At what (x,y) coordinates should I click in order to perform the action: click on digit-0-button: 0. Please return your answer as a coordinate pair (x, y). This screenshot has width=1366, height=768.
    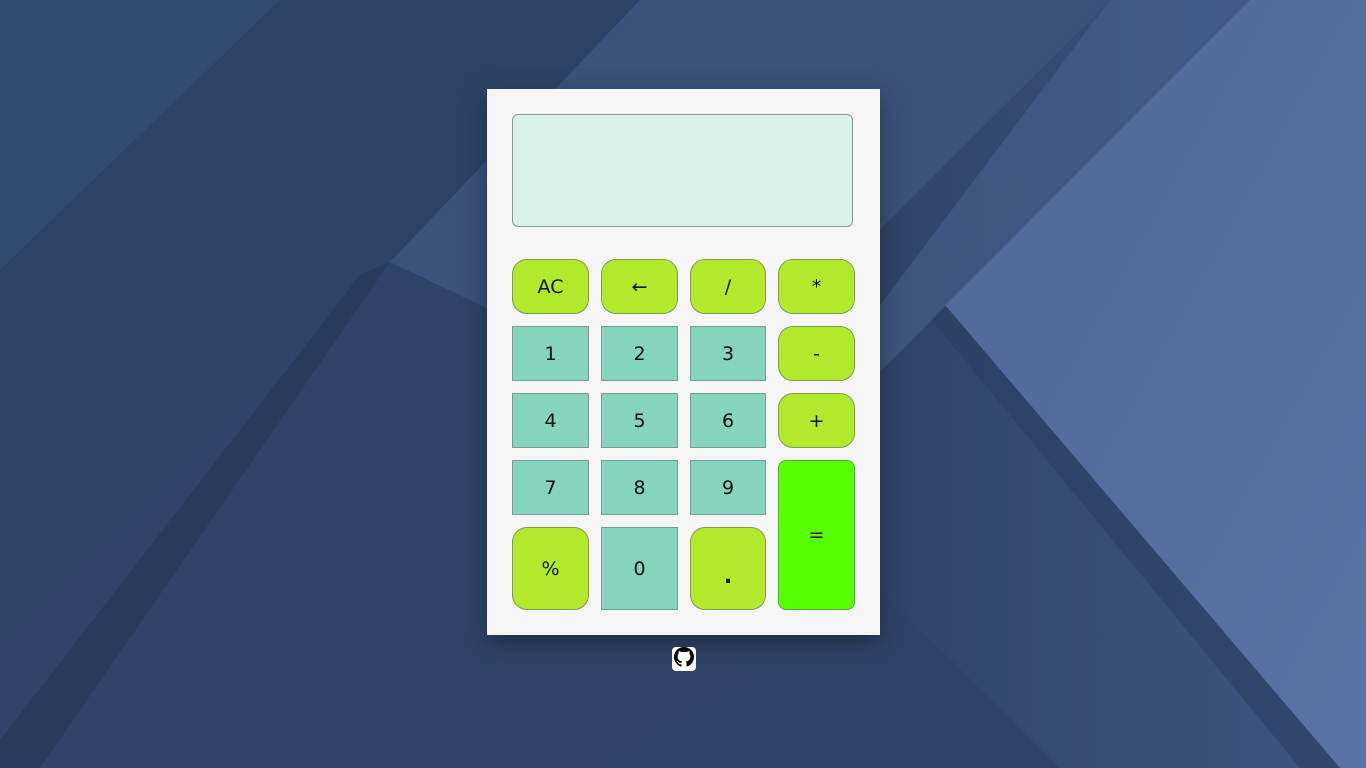
    Looking at the image, I should click on (639, 568).